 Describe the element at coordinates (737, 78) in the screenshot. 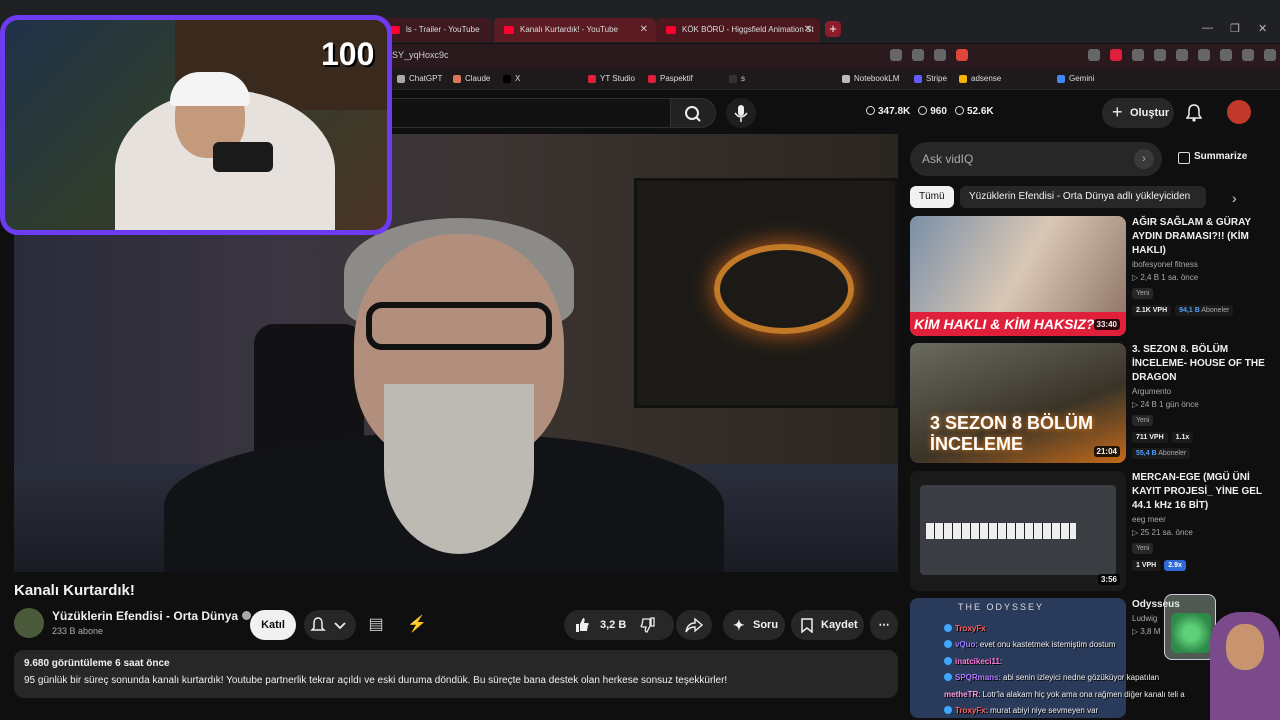

I see `bookmark-s: s` at that location.